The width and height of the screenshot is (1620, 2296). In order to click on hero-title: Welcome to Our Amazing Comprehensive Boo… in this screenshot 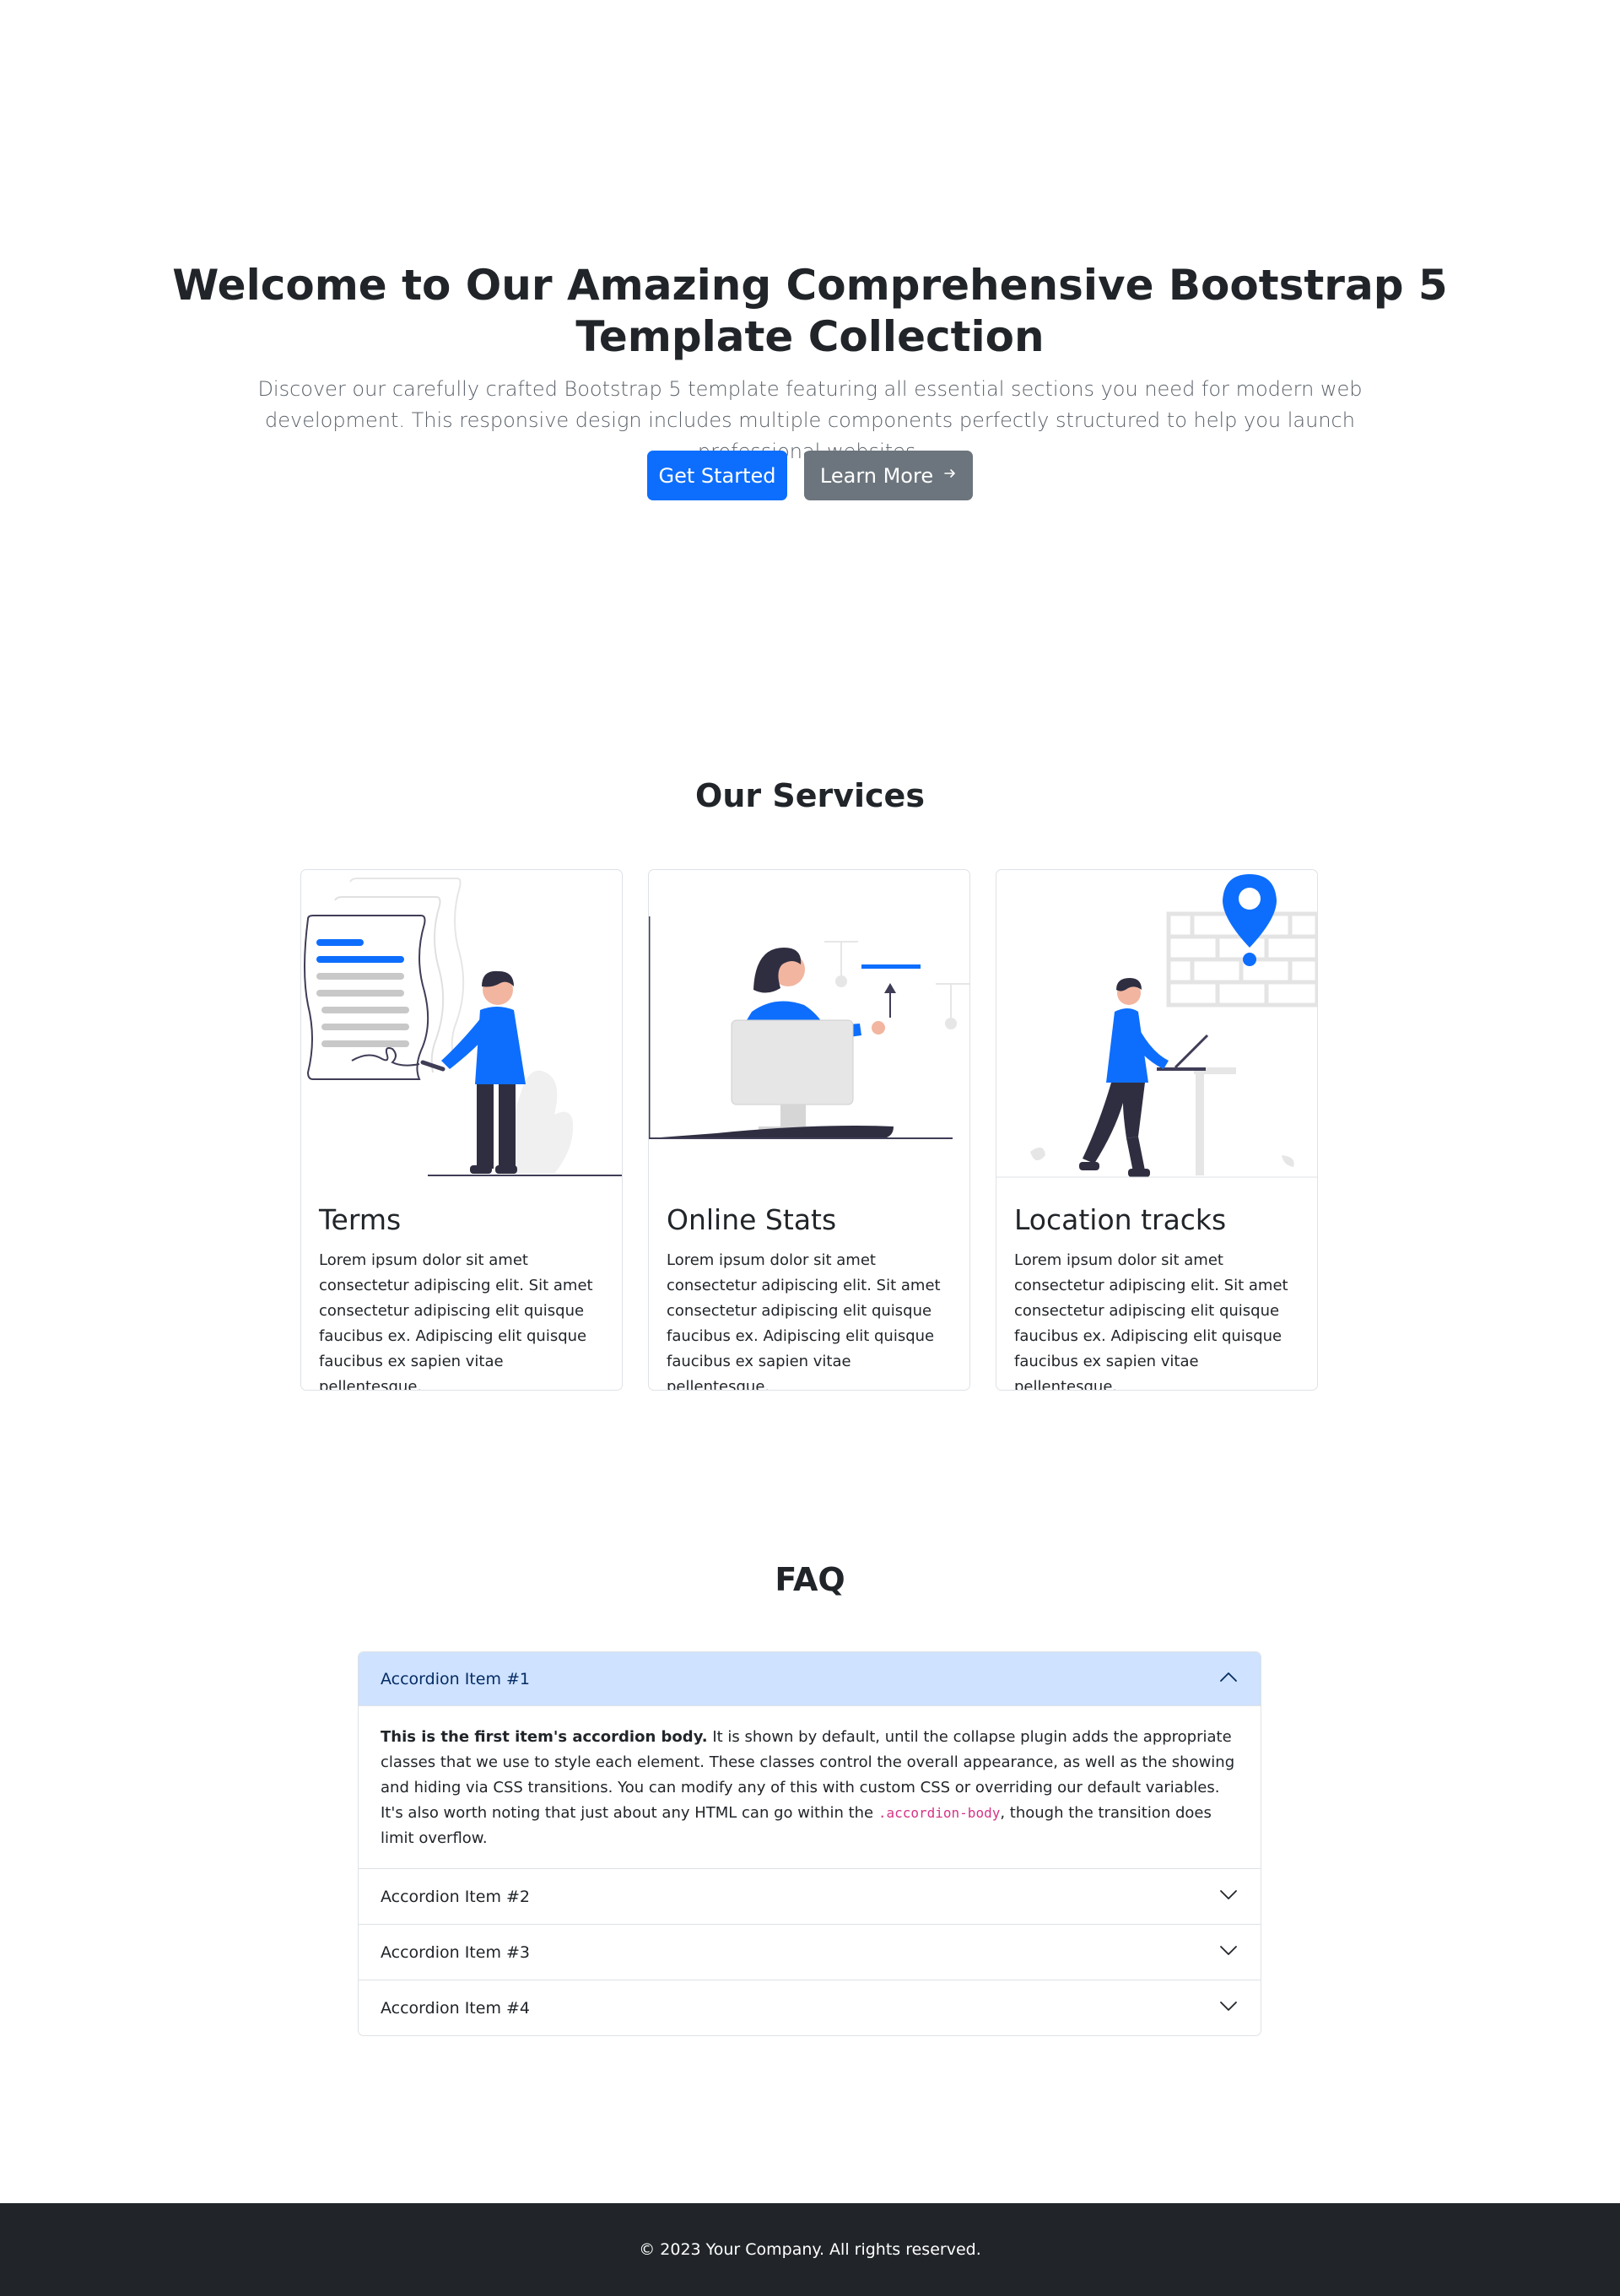, I will do `click(810, 311)`.